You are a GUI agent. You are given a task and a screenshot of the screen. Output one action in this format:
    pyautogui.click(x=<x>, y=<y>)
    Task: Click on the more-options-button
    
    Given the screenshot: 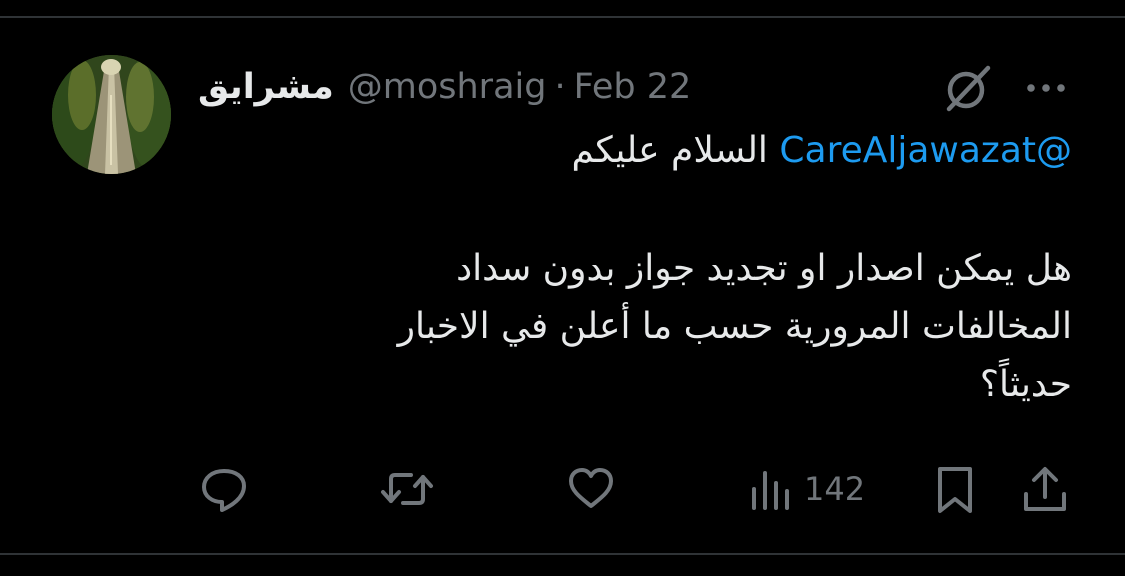 What is the action you would take?
    pyautogui.click(x=1046, y=88)
    